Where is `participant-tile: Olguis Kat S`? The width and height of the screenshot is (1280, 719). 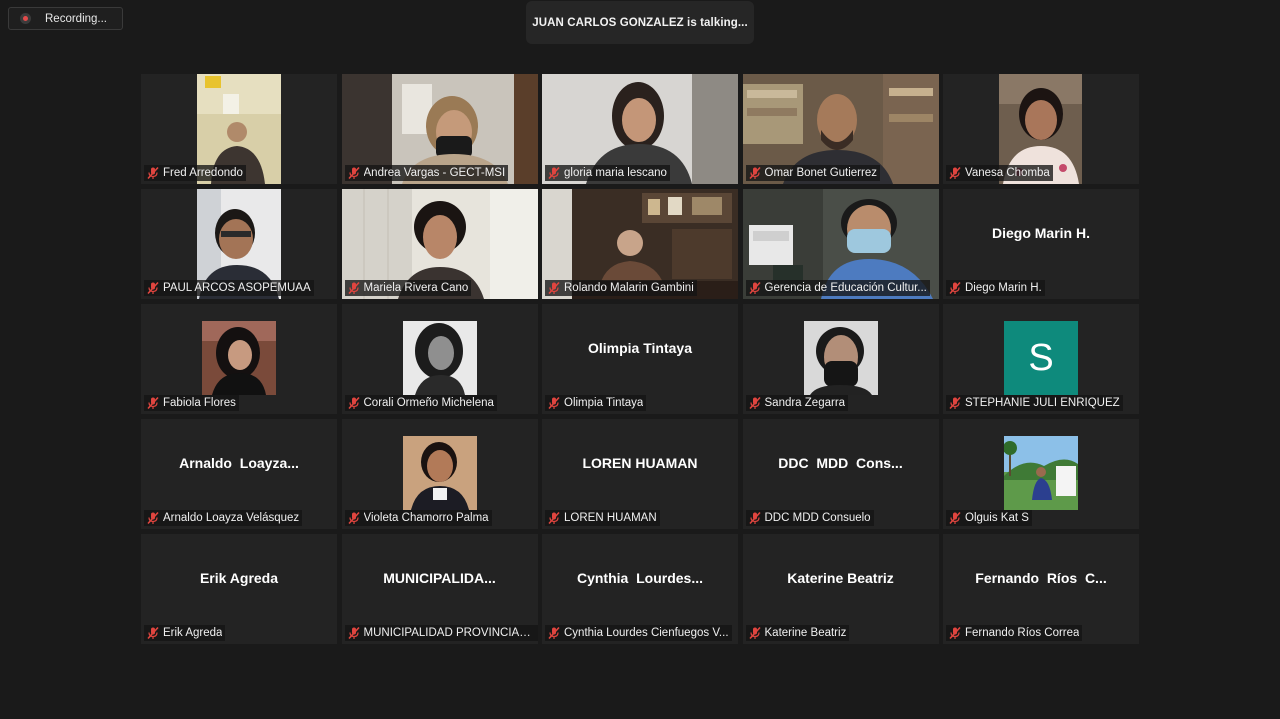
participant-tile: Olguis Kat S is located at coordinates (1041, 474).